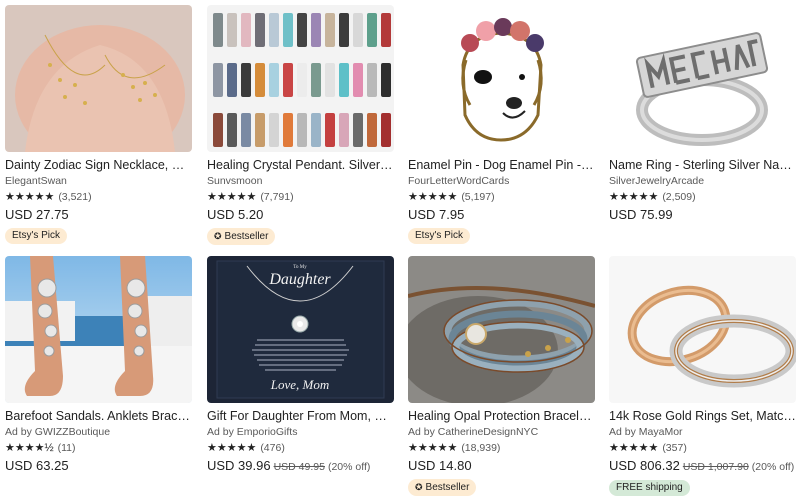  What do you see at coordinates (58, 432) in the screenshot?
I see `shop-name: Ad by GWIZZBoutique` at bounding box center [58, 432].